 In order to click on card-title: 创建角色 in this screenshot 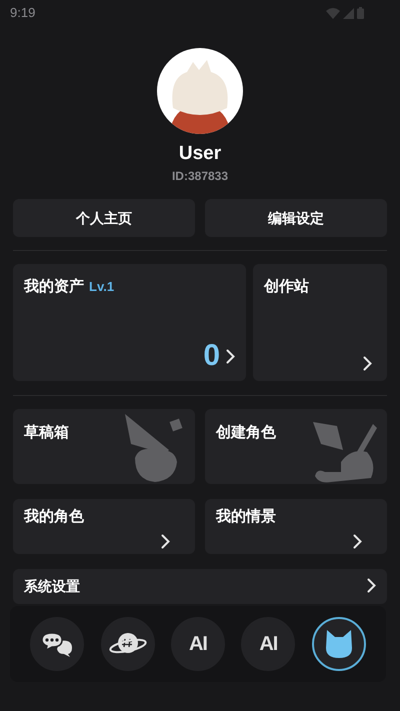, I will do `click(246, 432)`.